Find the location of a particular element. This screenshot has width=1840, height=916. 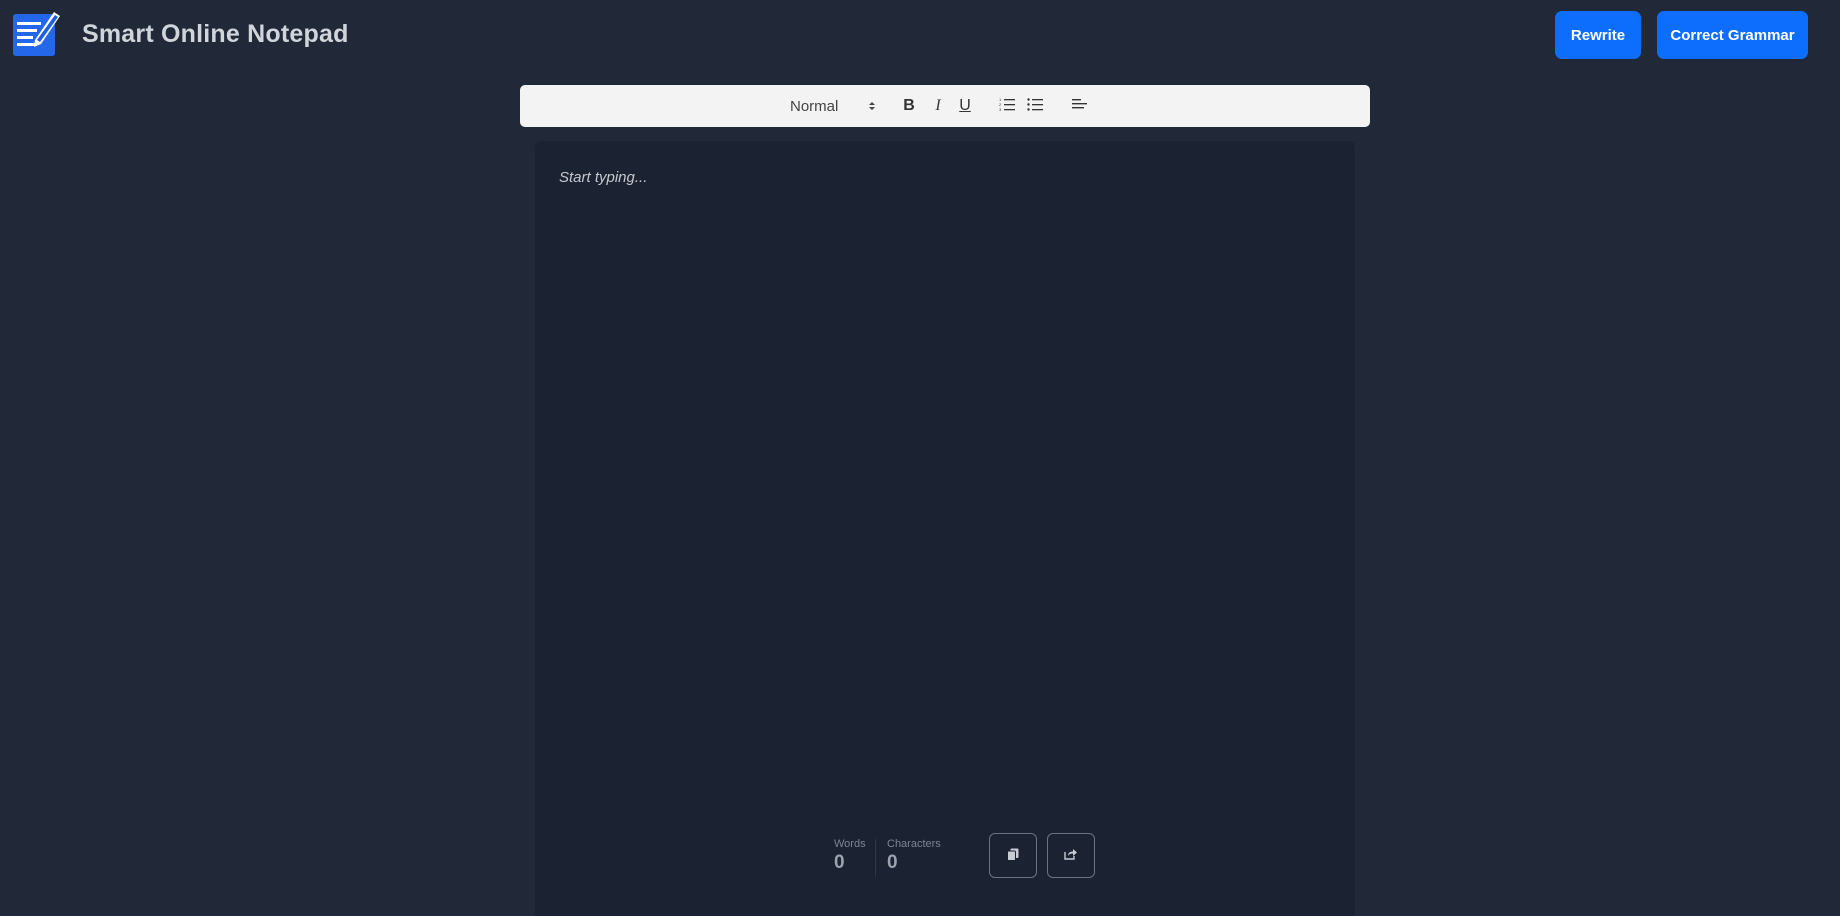

character-count: Characters 0 is located at coordinates (914, 856).